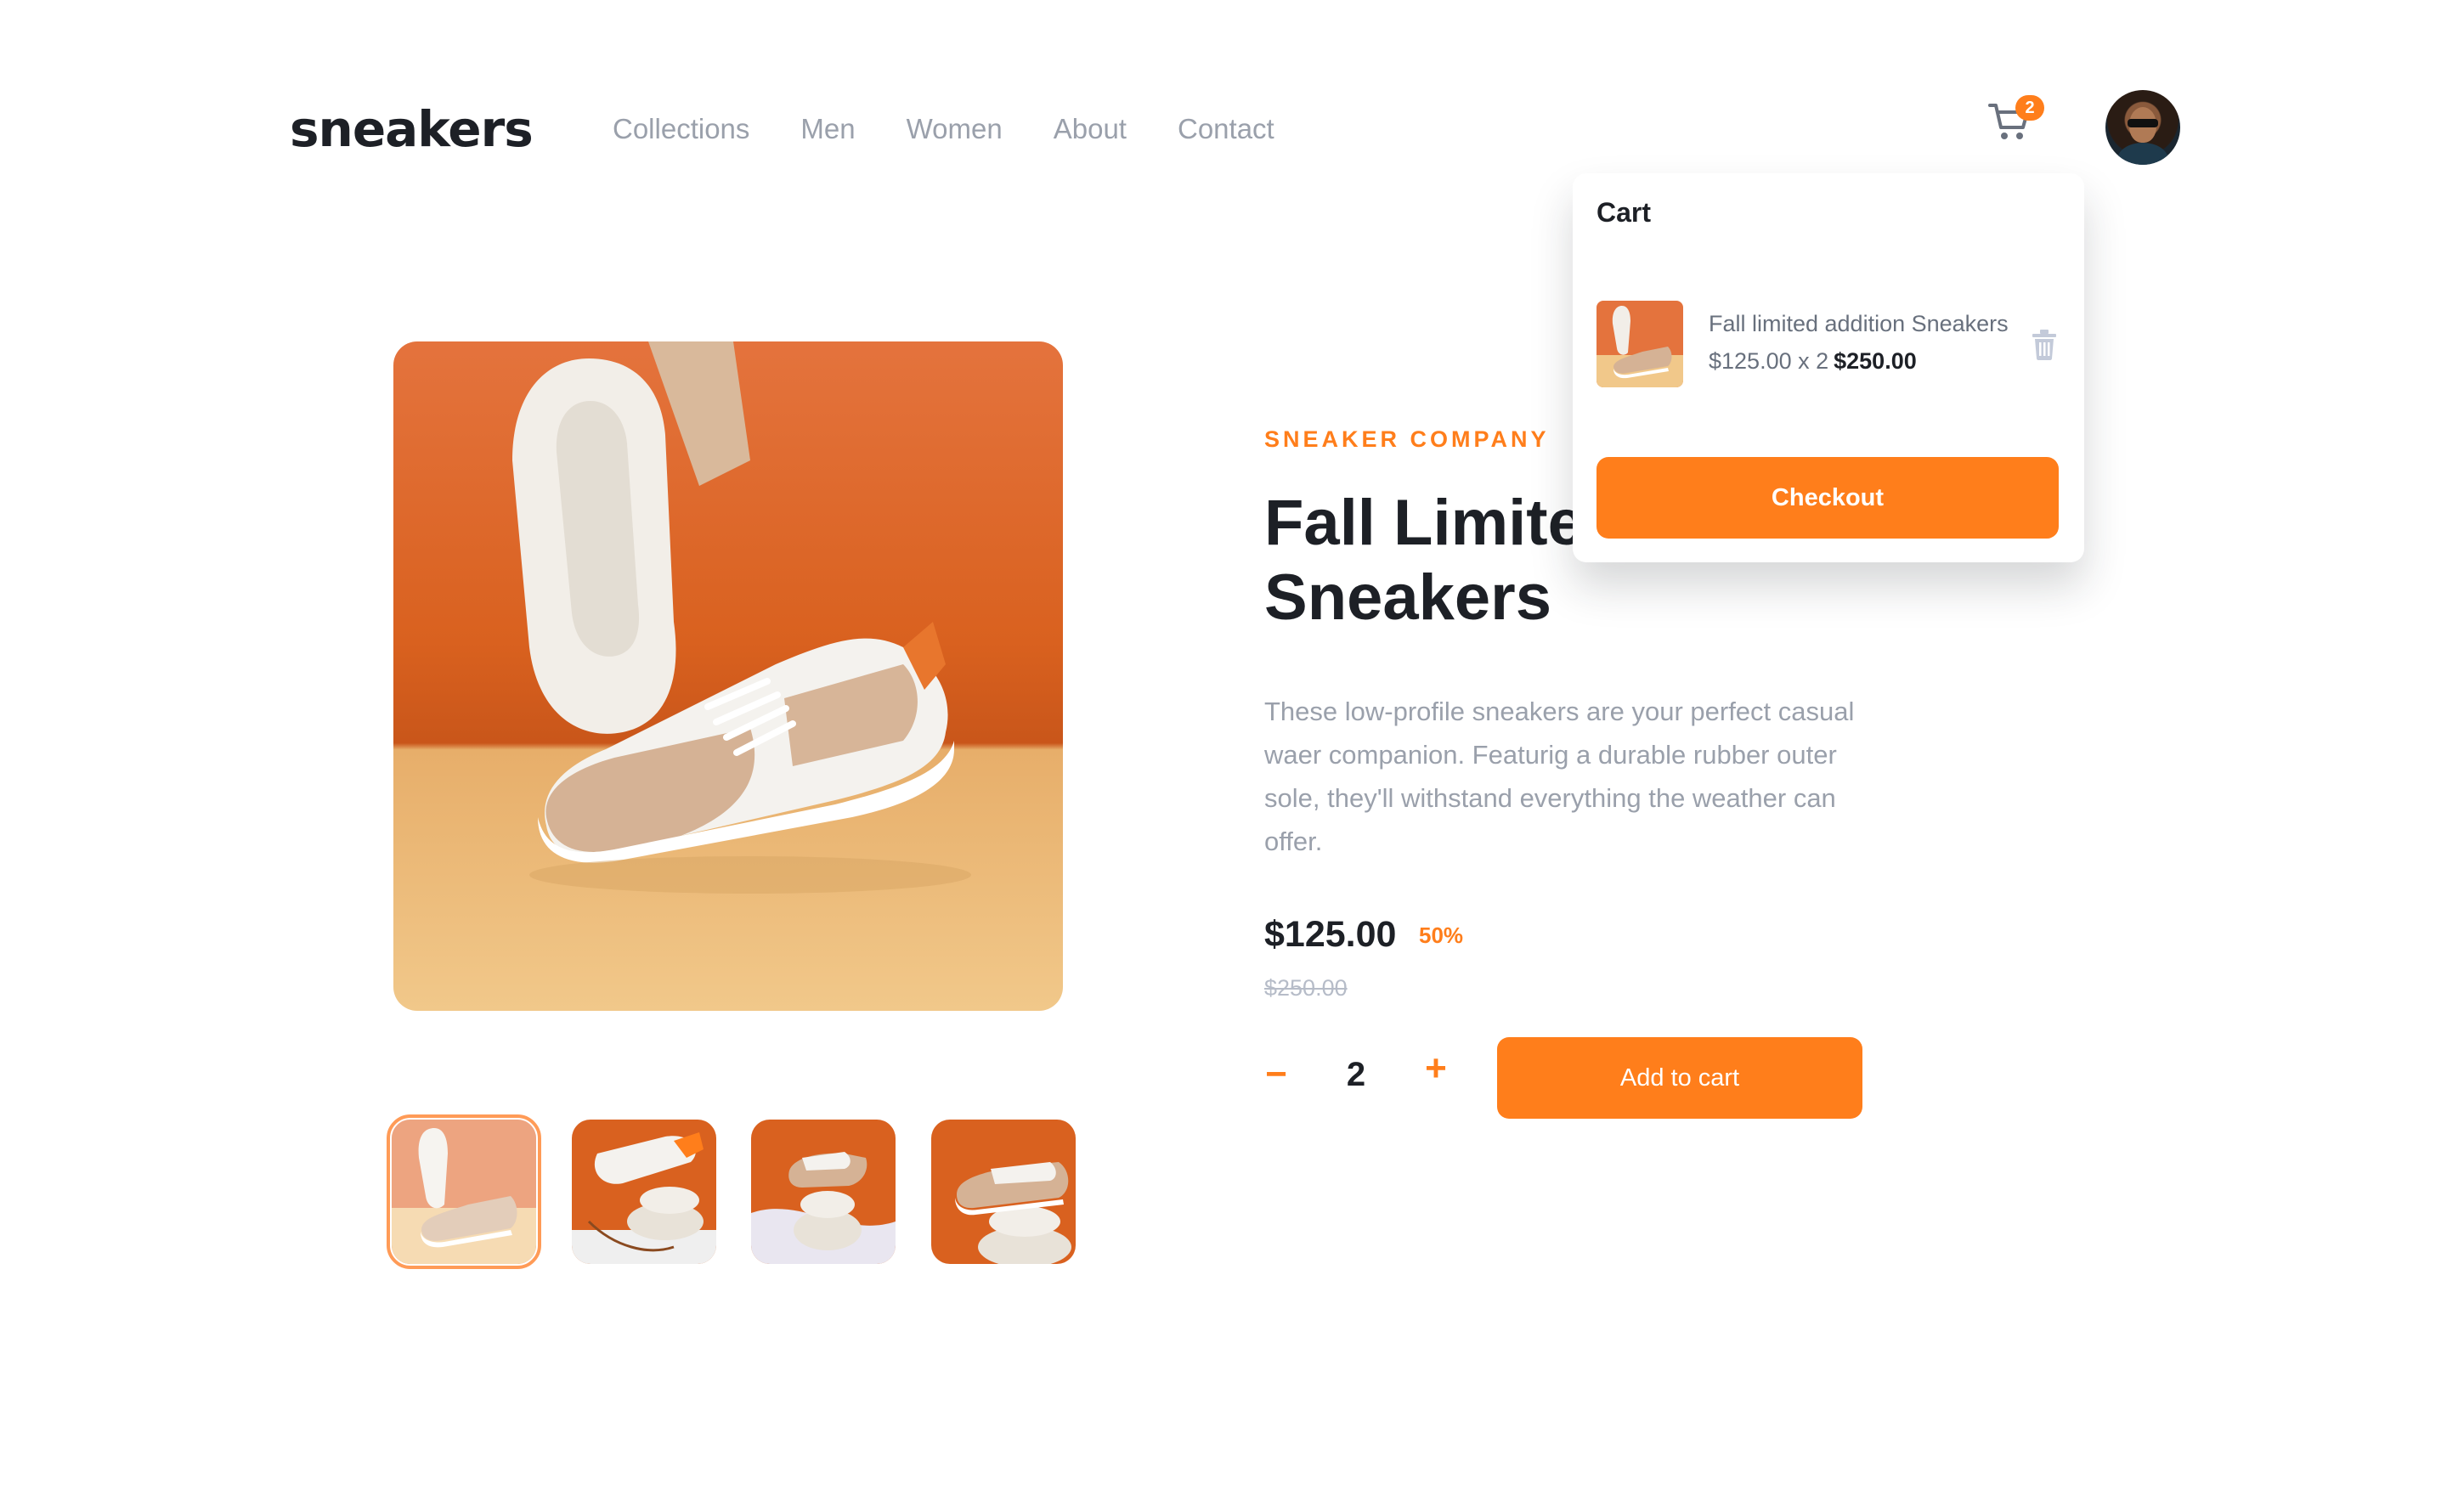 Image resolution: width=2447 pixels, height=1512 pixels. What do you see at coordinates (2142, 127) in the screenshot?
I see `user-avatar` at bounding box center [2142, 127].